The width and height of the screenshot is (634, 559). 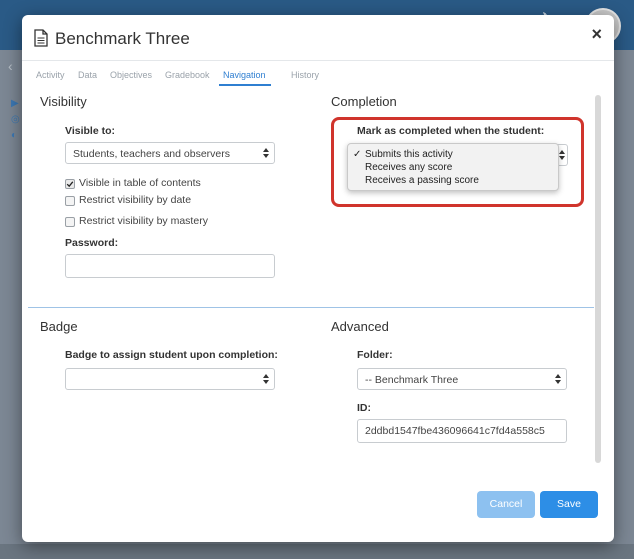 I want to click on section-divider, so click(x=311, y=307).